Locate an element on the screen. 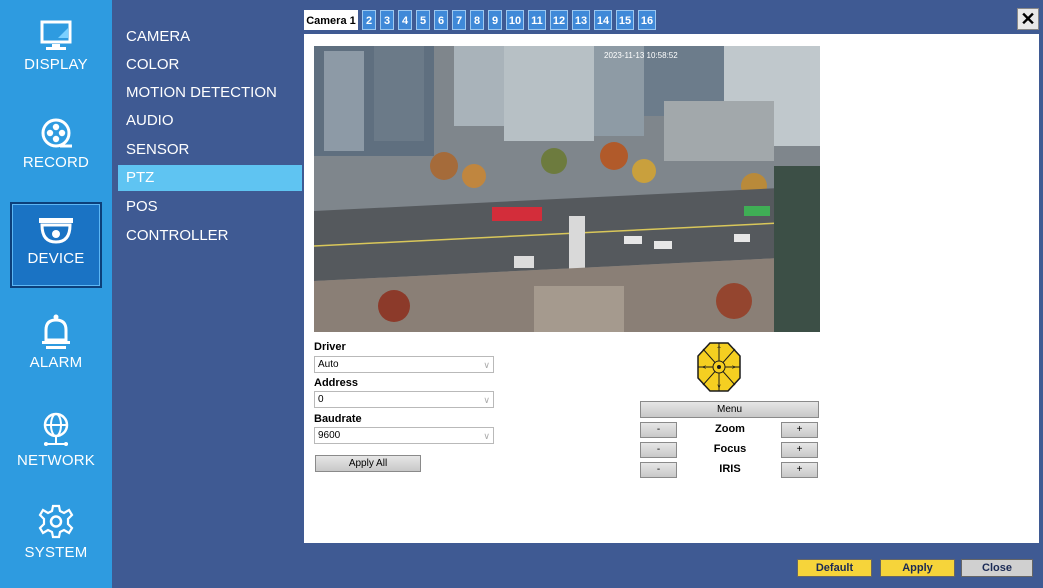 This screenshot has width=1043, height=588. tab-camera-14: 14 is located at coordinates (603, 20).